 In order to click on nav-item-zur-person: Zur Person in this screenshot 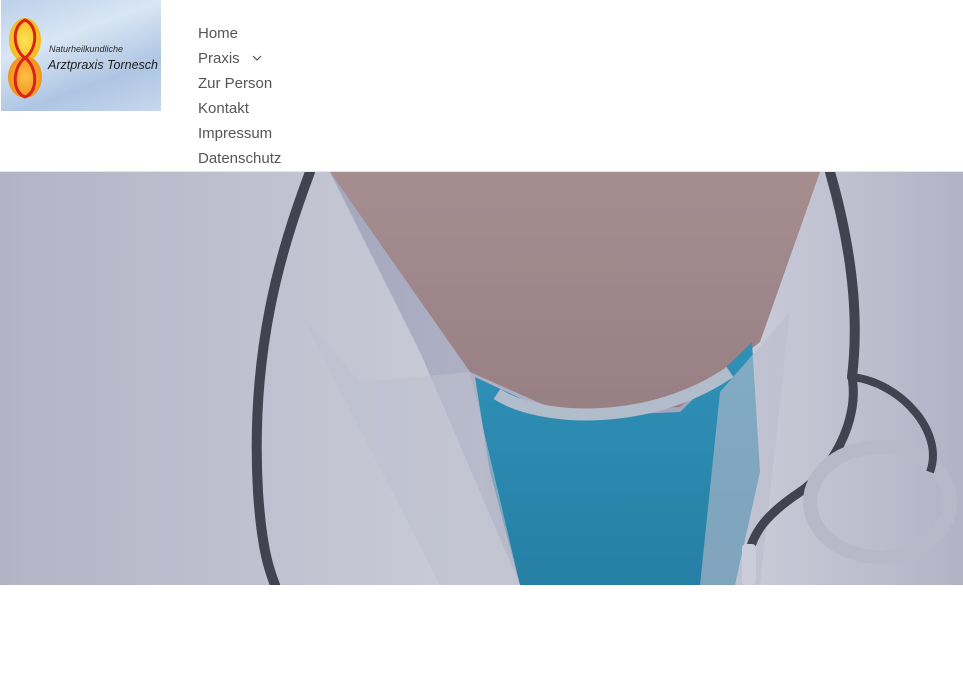, I will do `click(239, 83)`.